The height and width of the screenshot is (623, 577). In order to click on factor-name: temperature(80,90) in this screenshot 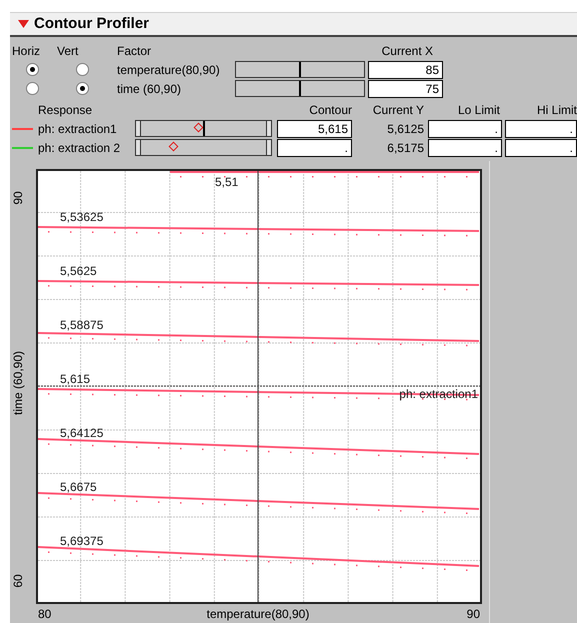, I will do `click(169, 70)`.